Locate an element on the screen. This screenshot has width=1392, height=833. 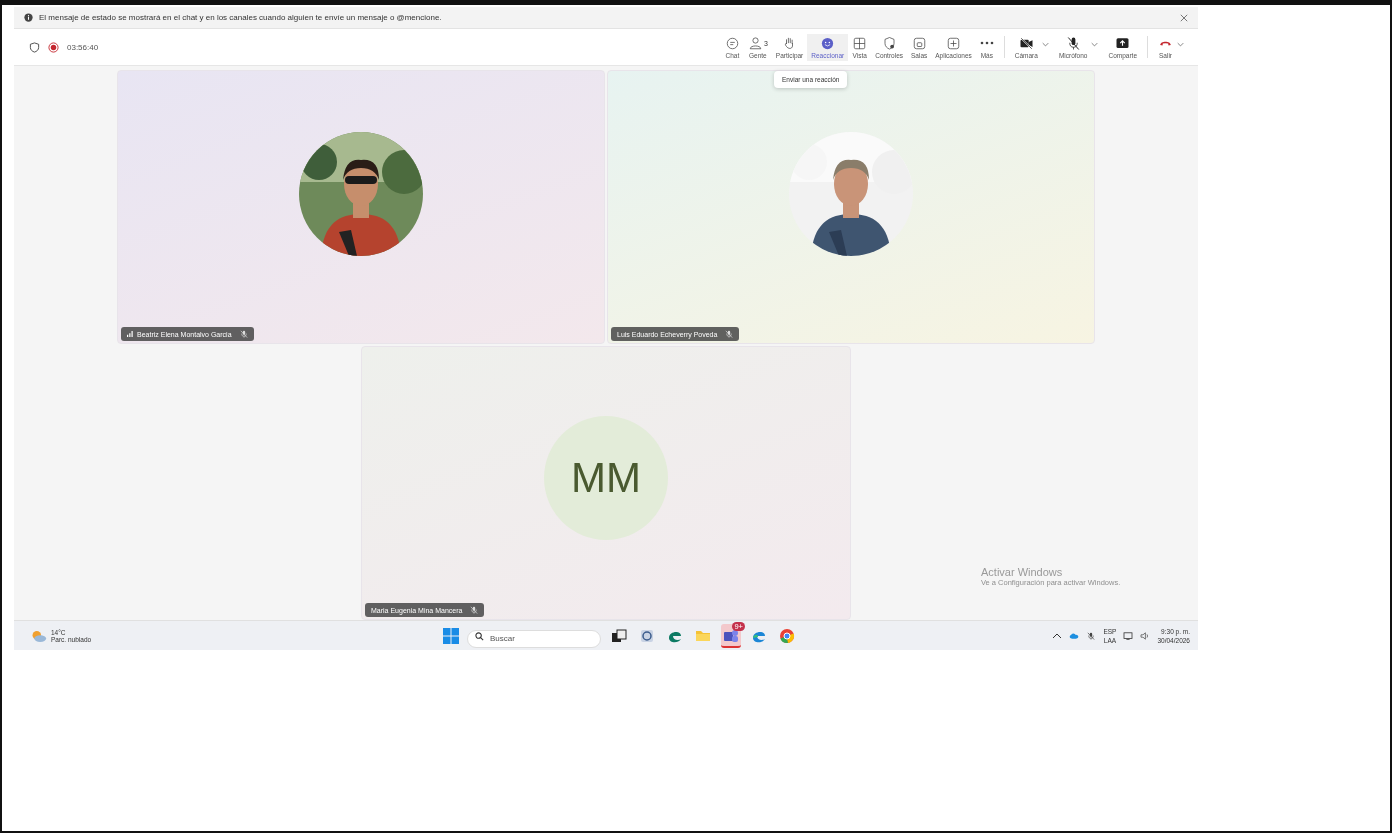
notification-text: El mensaje de estado se mostrará en el chat y en los canales cuando alguien te envíe un mensaje o @mencione. is located at coordinates (241, 17).